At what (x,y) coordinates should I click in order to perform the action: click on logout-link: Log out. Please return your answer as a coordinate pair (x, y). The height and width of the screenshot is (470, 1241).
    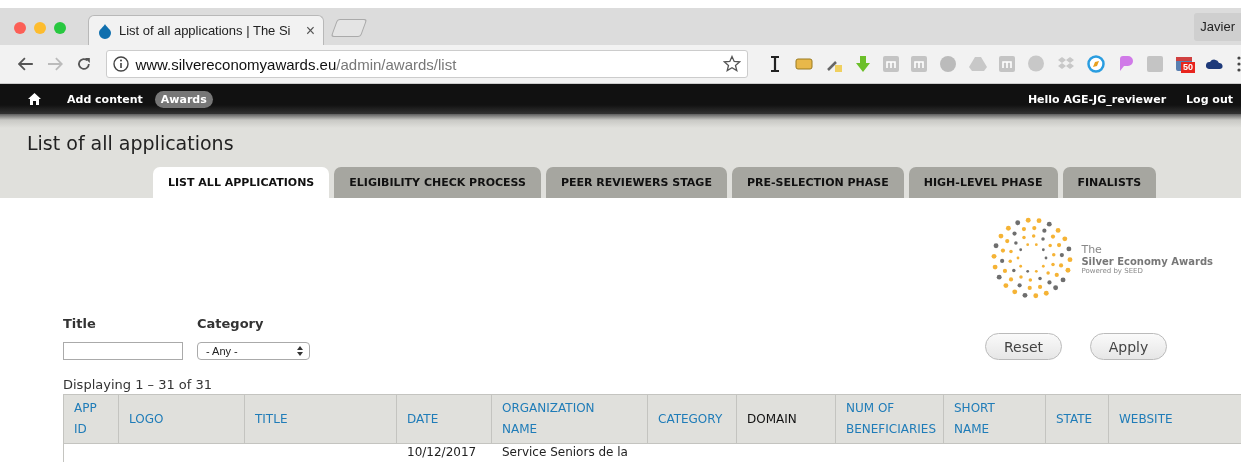
    Looking at the image, I should click on (1206, 99).